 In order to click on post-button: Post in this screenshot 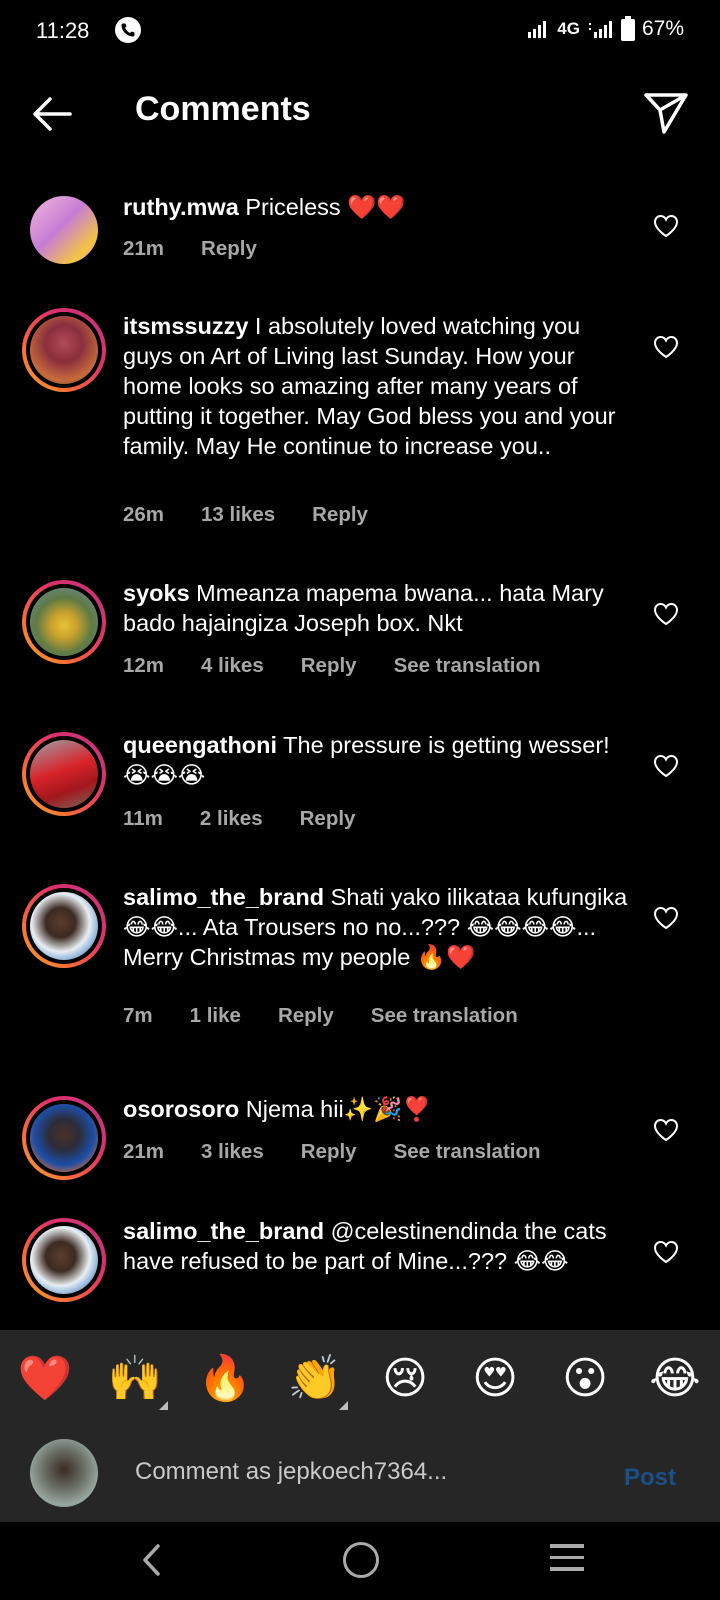, I will do `click(650, 1478)`.